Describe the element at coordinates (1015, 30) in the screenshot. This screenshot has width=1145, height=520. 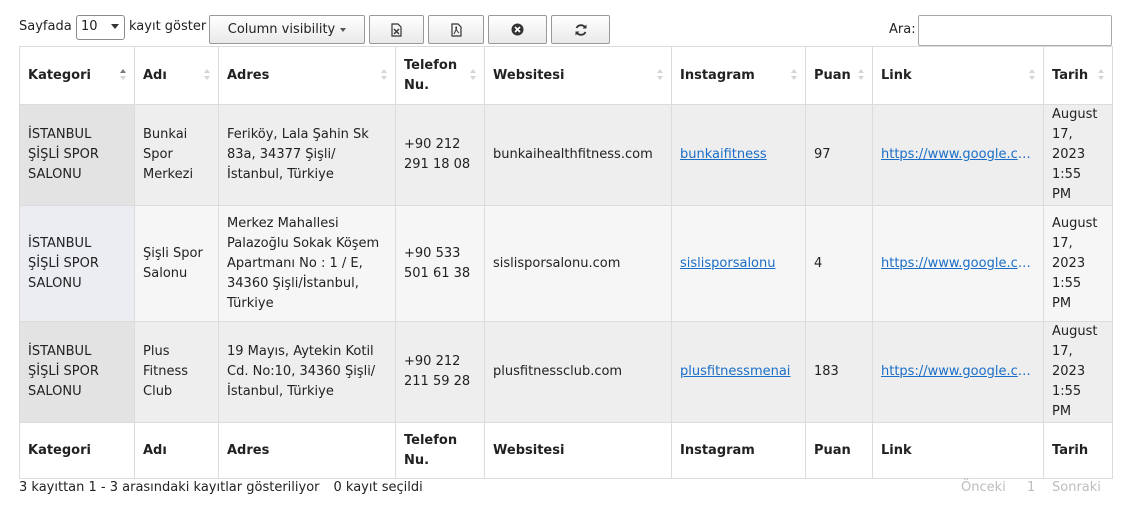
I see `search-input` at that location.